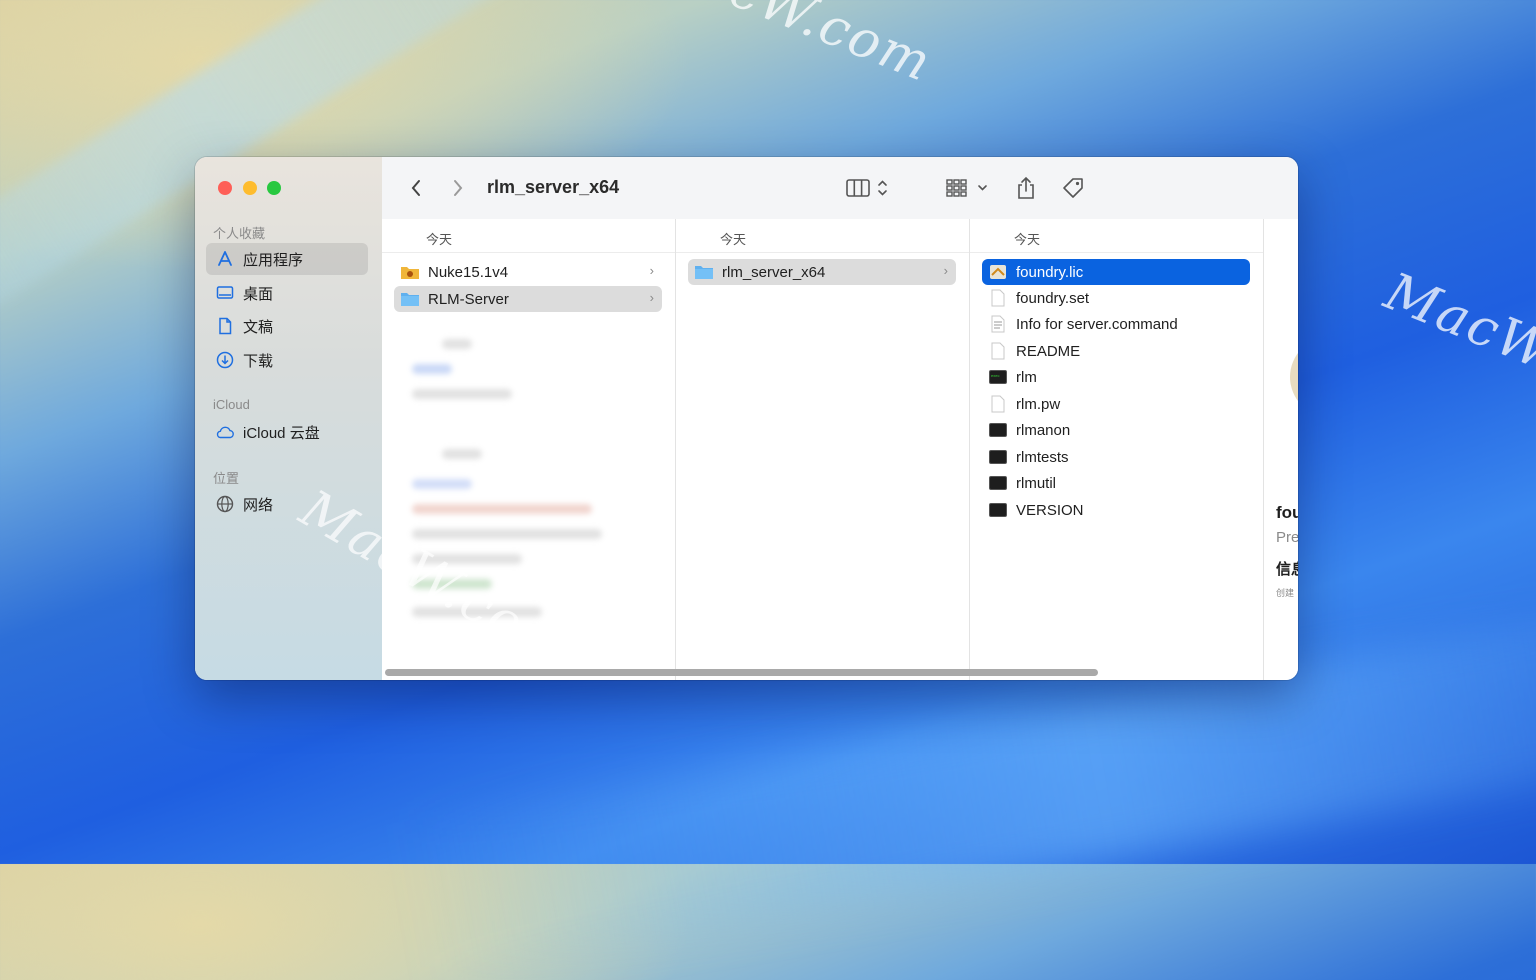 The width and height of the screenshot is (1536, 980). Describe the element at coordinates (1097, 324) in the screenshot. I see `list-item-label: Info for server.command` at that location.